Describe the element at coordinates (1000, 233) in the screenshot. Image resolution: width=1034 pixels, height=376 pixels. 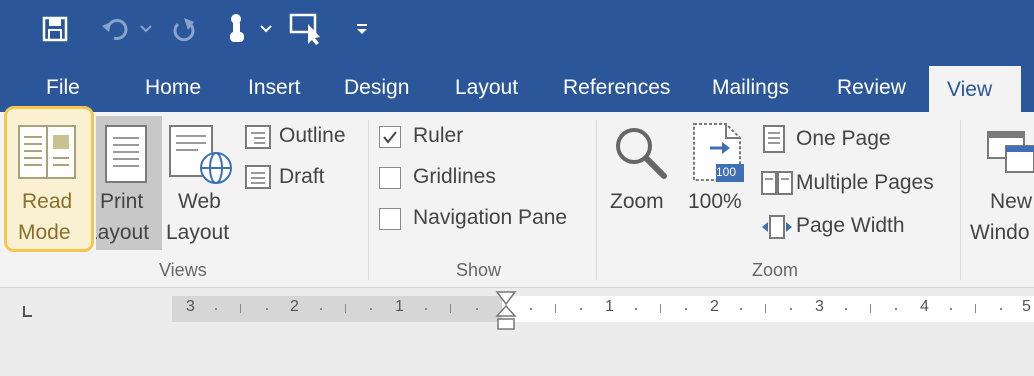
I see `new-window-label-2: Windo` at that location.